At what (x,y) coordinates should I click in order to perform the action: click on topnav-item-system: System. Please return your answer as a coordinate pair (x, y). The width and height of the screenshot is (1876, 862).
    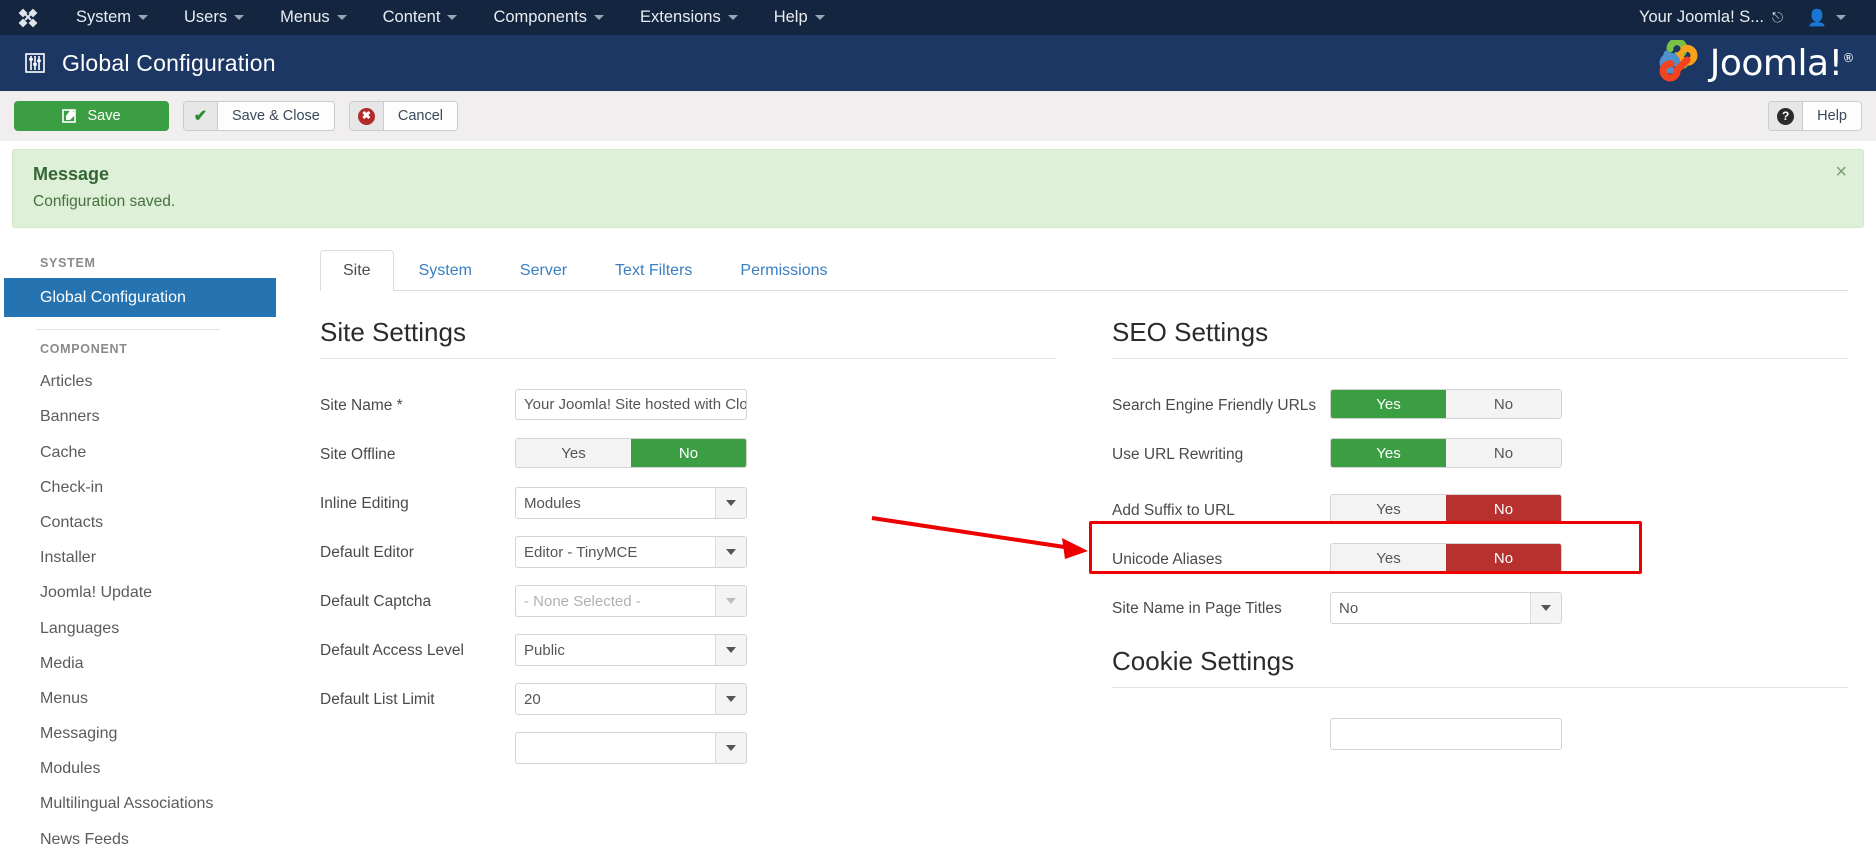
    Looking at the image, I should click on (112, 17).